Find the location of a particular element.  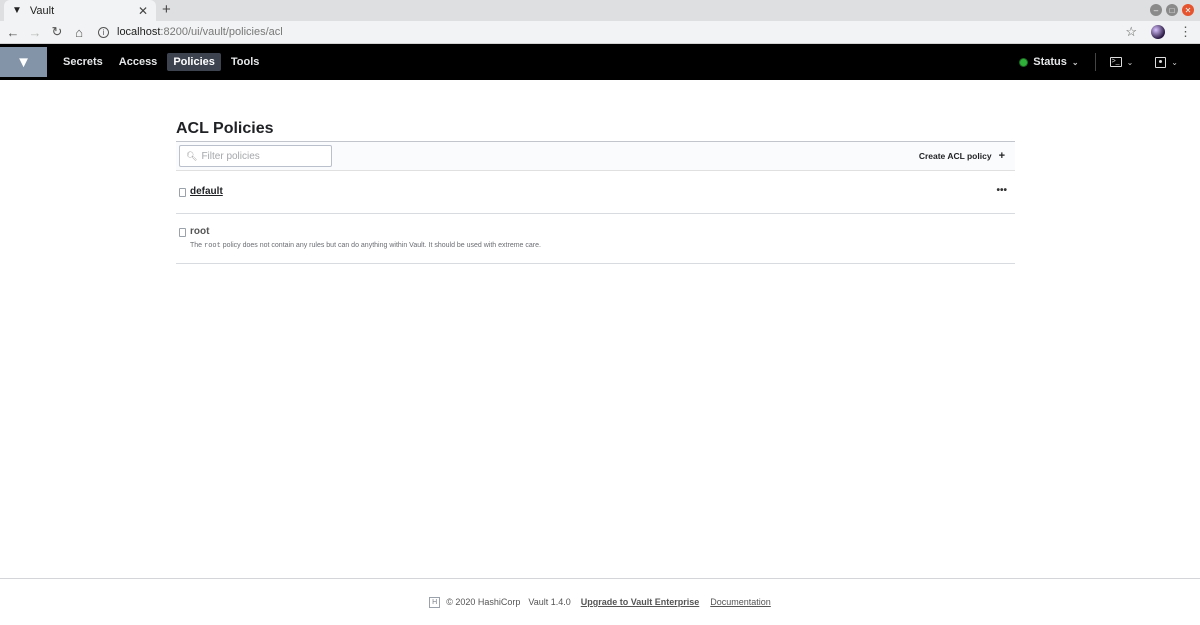

console-icon: >_ is located at coordinates (1115, 62).